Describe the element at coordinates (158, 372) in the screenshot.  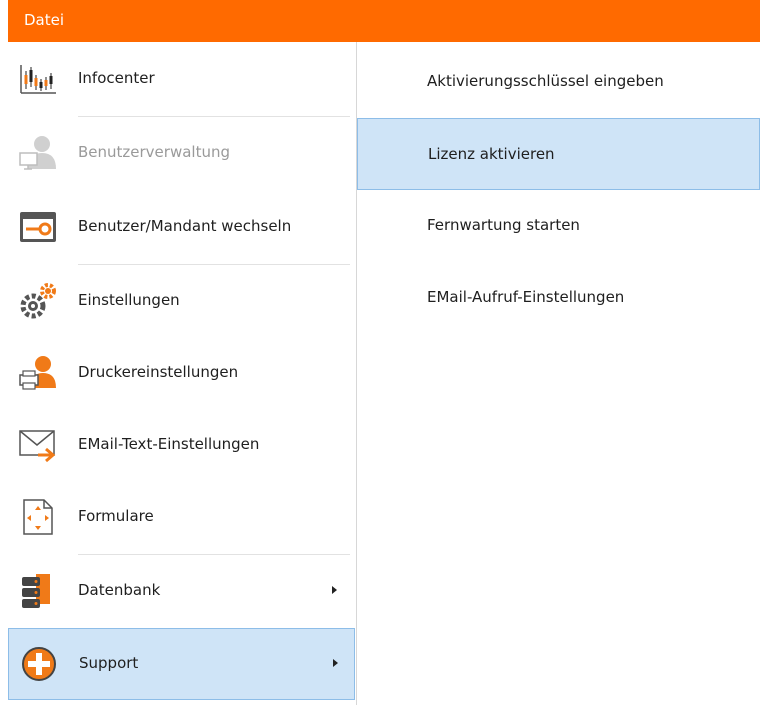
I see `menu-item-label: Druckereinstellungen` at that location.